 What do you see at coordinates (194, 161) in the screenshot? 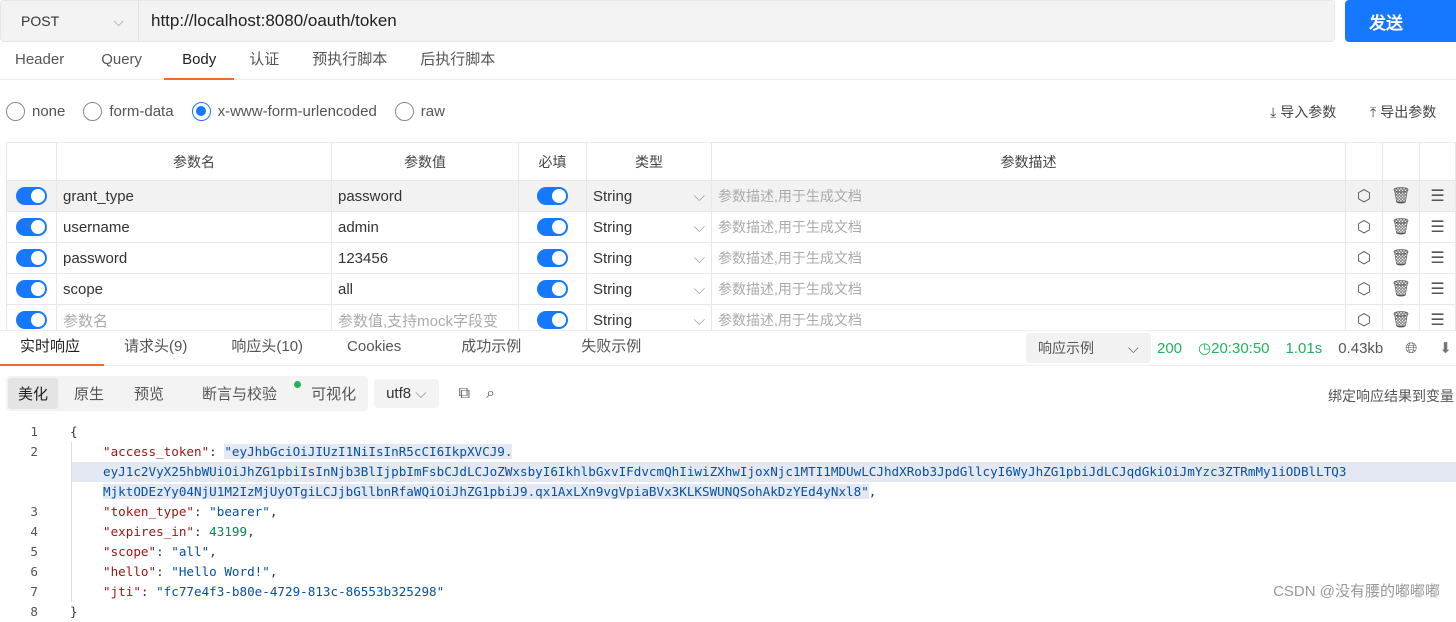
I see `col-name: 参数名` at bounding box center [194, 161].